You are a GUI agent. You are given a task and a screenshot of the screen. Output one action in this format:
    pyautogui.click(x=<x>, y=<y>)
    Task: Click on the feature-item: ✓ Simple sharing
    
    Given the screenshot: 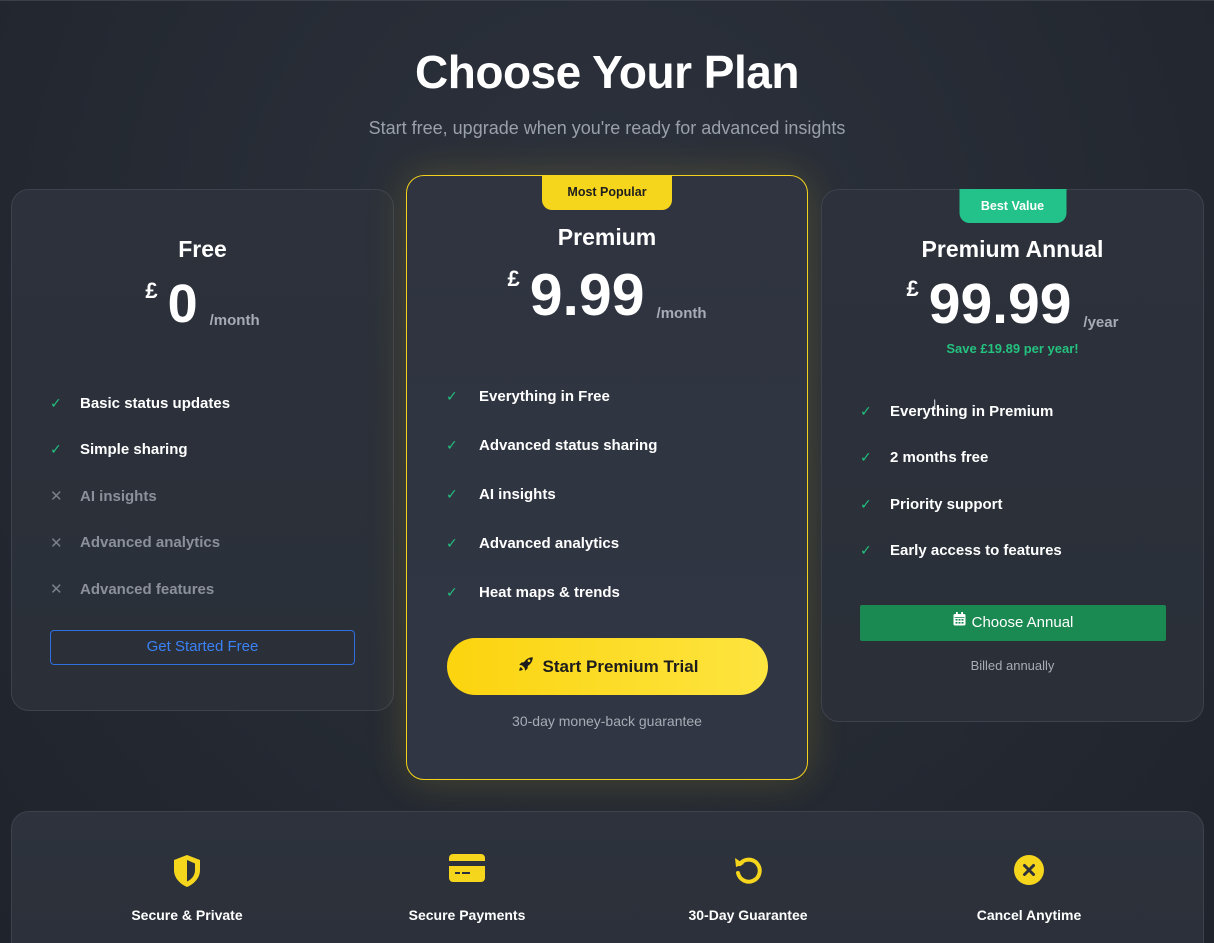 What is the action you would take?
    pyautogui.click(x=140, y=450)
    